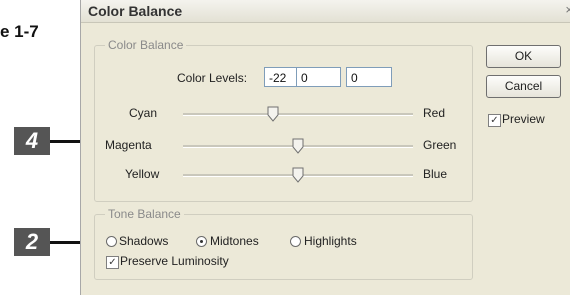 This screenshot has width=570, height=295. What do you see at coordinates (369, 77) in the screenshot?
I see `color-level-yellow-blue-input: 0` at bounding box center [369, 77].